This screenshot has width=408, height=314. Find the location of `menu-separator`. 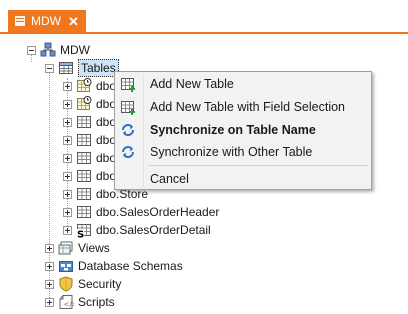

menu-separator is located at coordinates (258, 165).